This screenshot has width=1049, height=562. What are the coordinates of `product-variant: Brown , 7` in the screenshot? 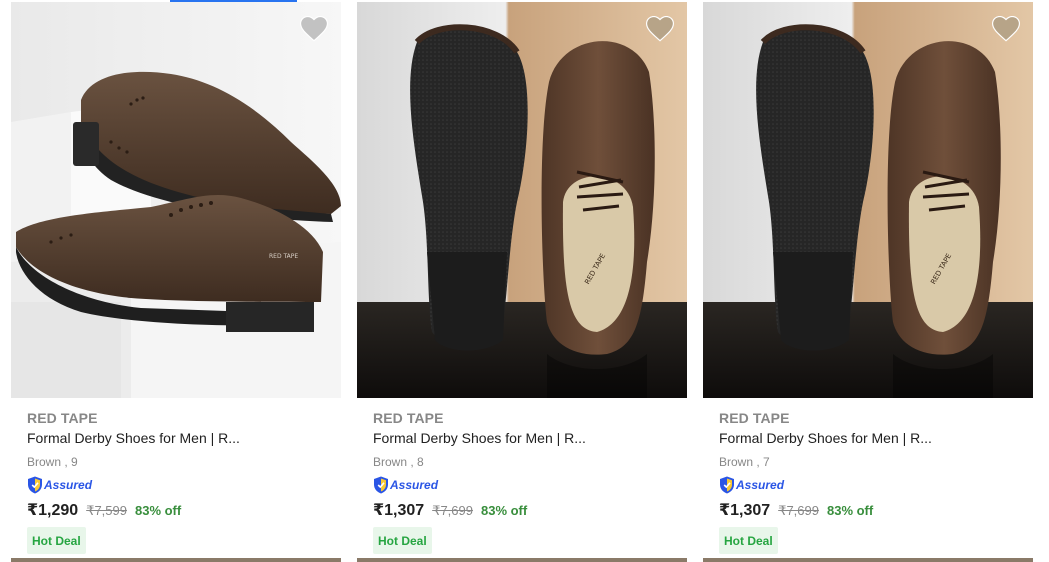 It's located at (744, 462).